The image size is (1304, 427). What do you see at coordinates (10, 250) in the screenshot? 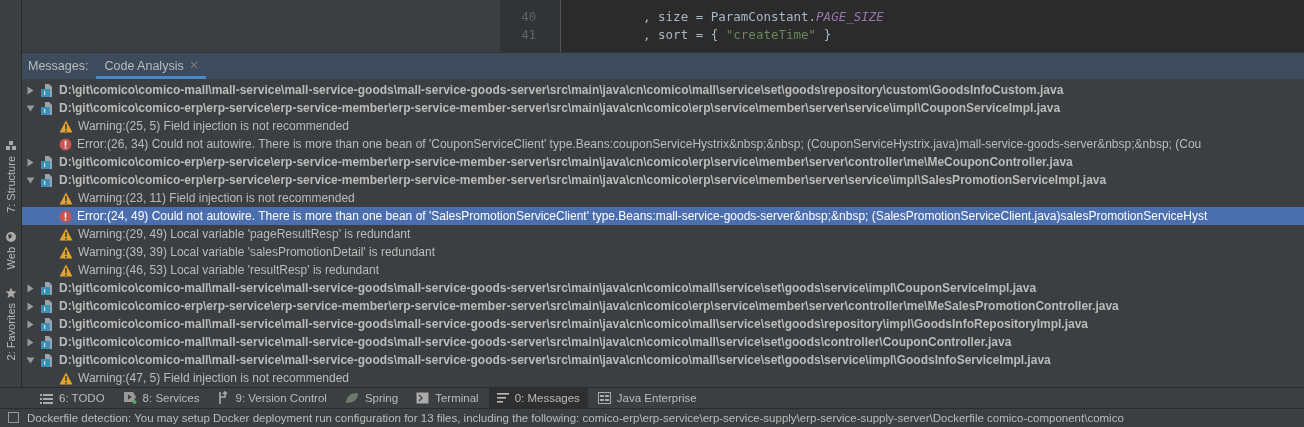
I see `side-tool-button: Web` at bounding box center [10, 250].